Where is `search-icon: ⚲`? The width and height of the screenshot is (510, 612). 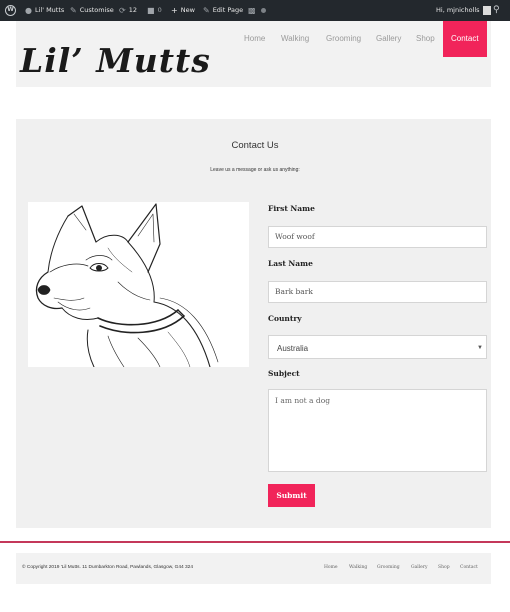 search-icon: ⚲ is located at coordinates (496, 10).